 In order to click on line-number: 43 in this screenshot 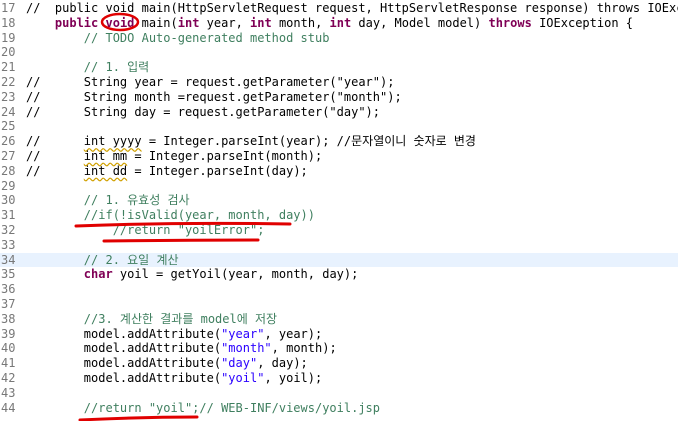, I will do `click(8, 392)`.